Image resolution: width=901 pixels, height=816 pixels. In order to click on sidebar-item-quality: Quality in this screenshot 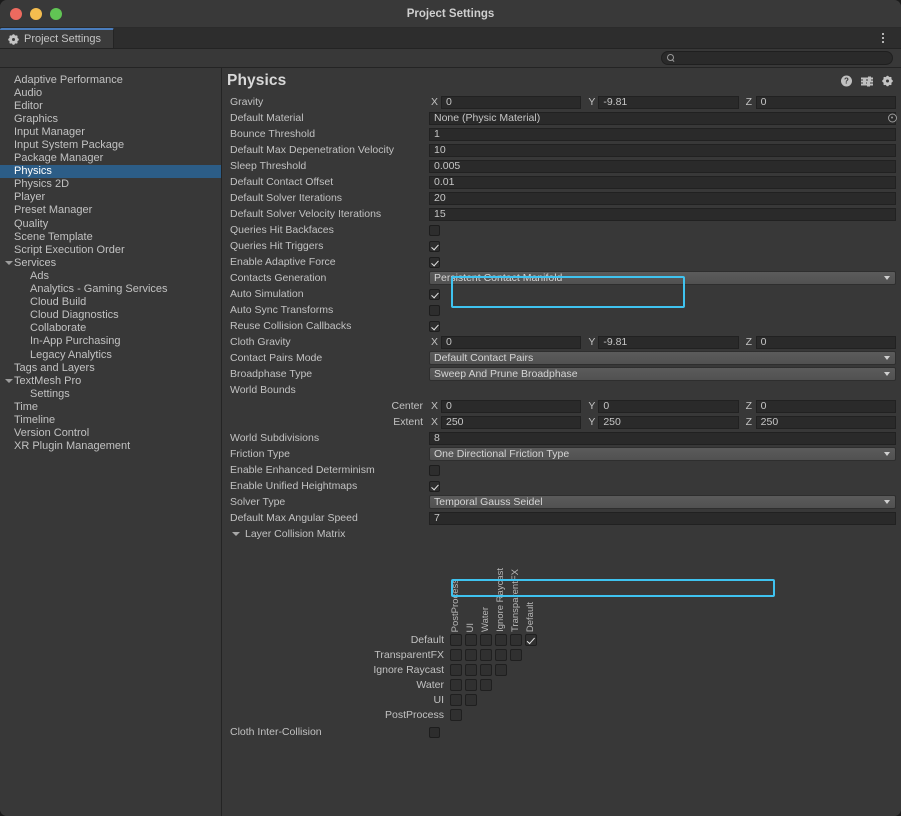, I will do `click(110, 223)`.